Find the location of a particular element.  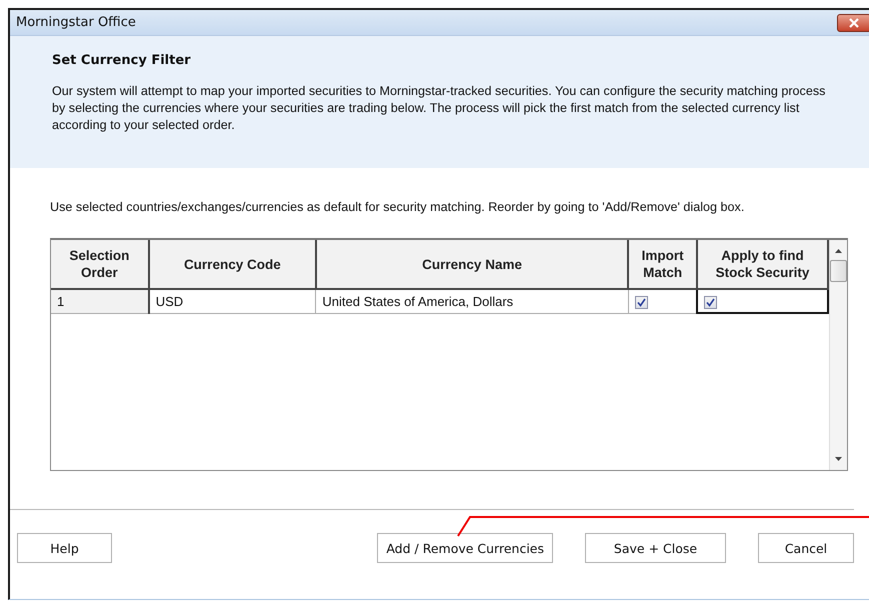

section-title: Set Currency Filter is located at coordinates (121, 60).